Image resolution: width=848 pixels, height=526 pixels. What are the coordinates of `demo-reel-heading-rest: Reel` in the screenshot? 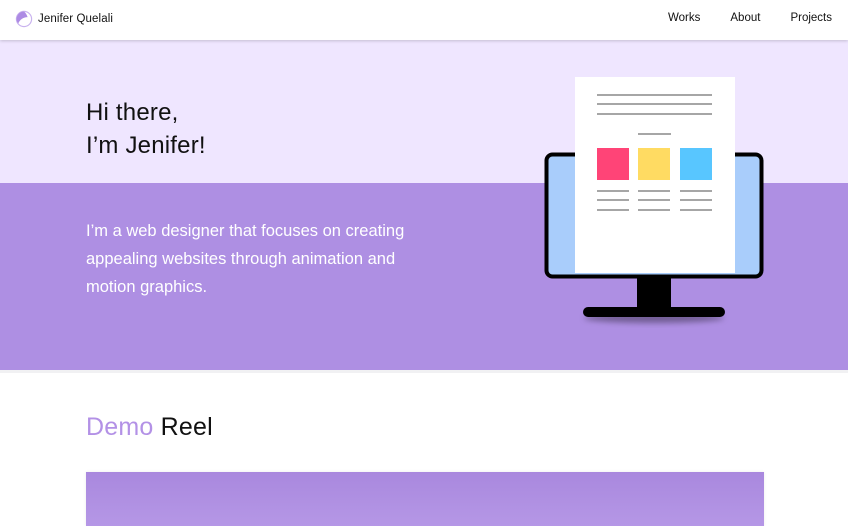 It's located at (186, 427).